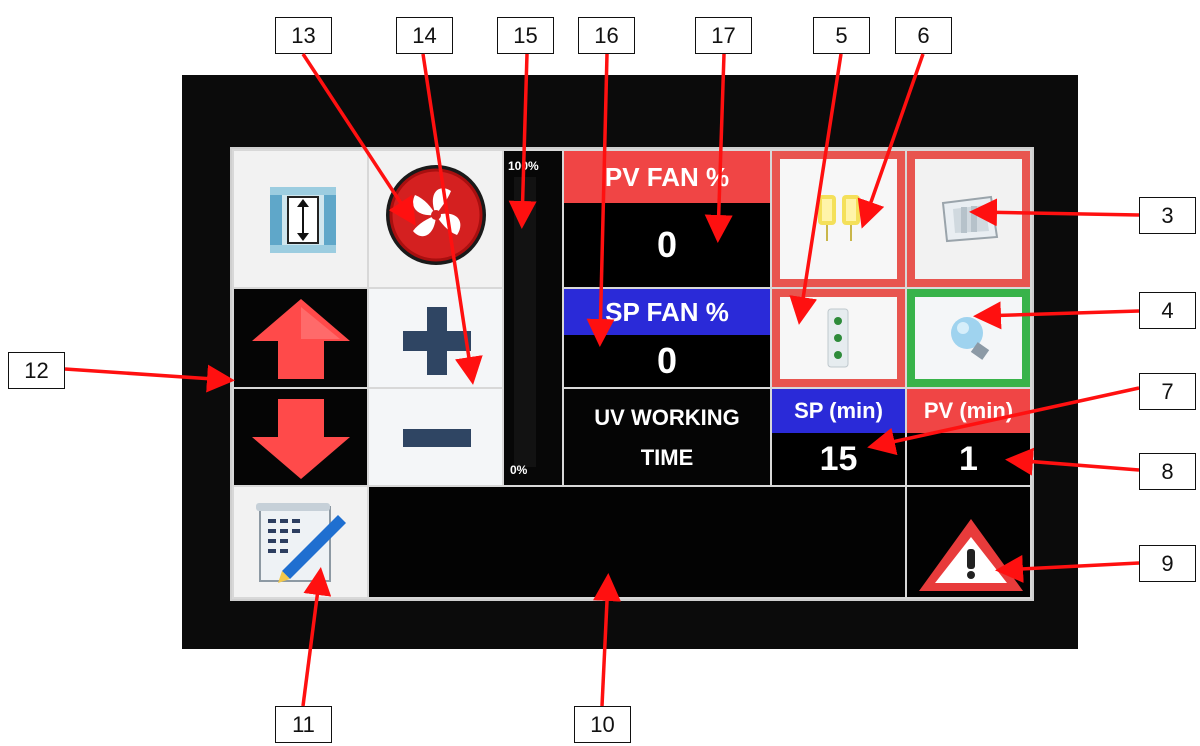  I want to click on log-button, so click(300, 542).